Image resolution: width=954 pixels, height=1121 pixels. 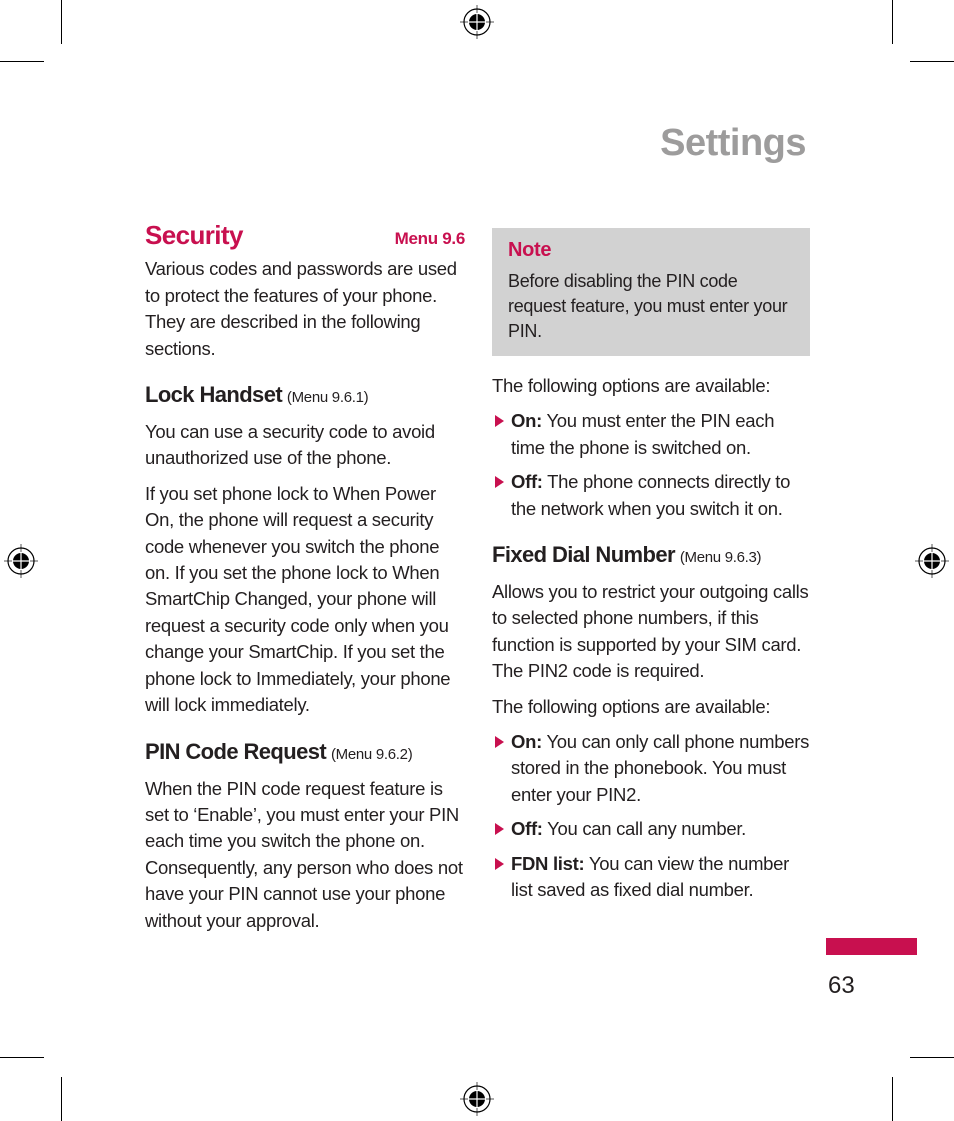 I want to click on subsection-title: PIN Code Request, so click(x=236, y=751).